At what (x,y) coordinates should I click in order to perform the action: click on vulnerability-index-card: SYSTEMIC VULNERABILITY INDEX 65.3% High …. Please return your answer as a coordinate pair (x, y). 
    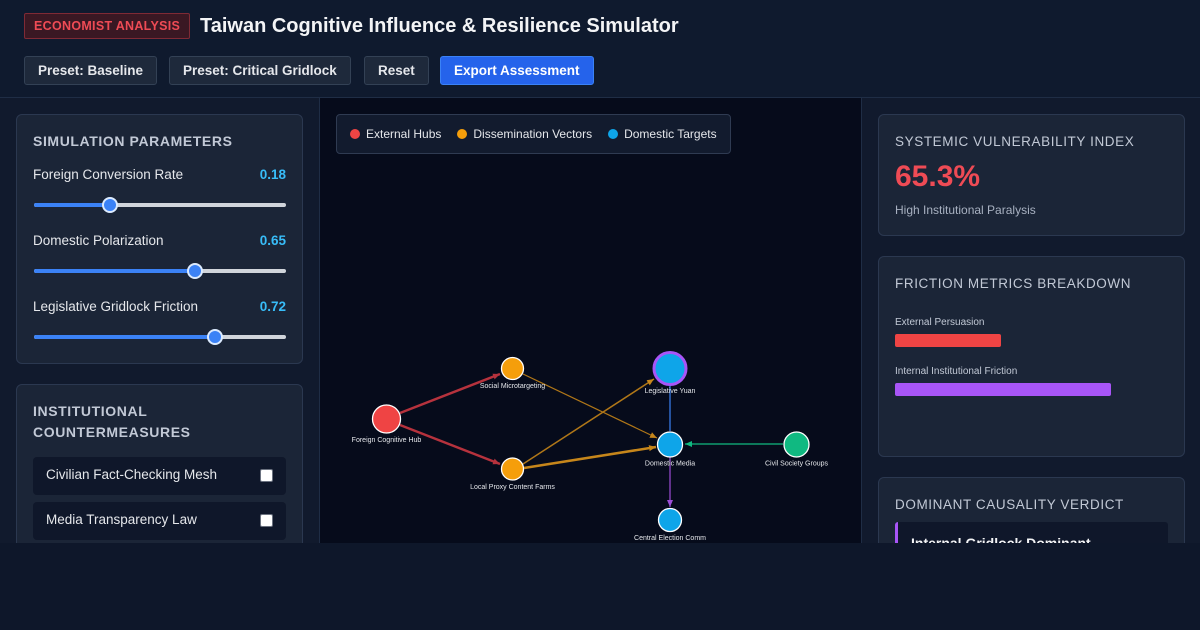
    Looking at the image, I should click on (1031, 175).